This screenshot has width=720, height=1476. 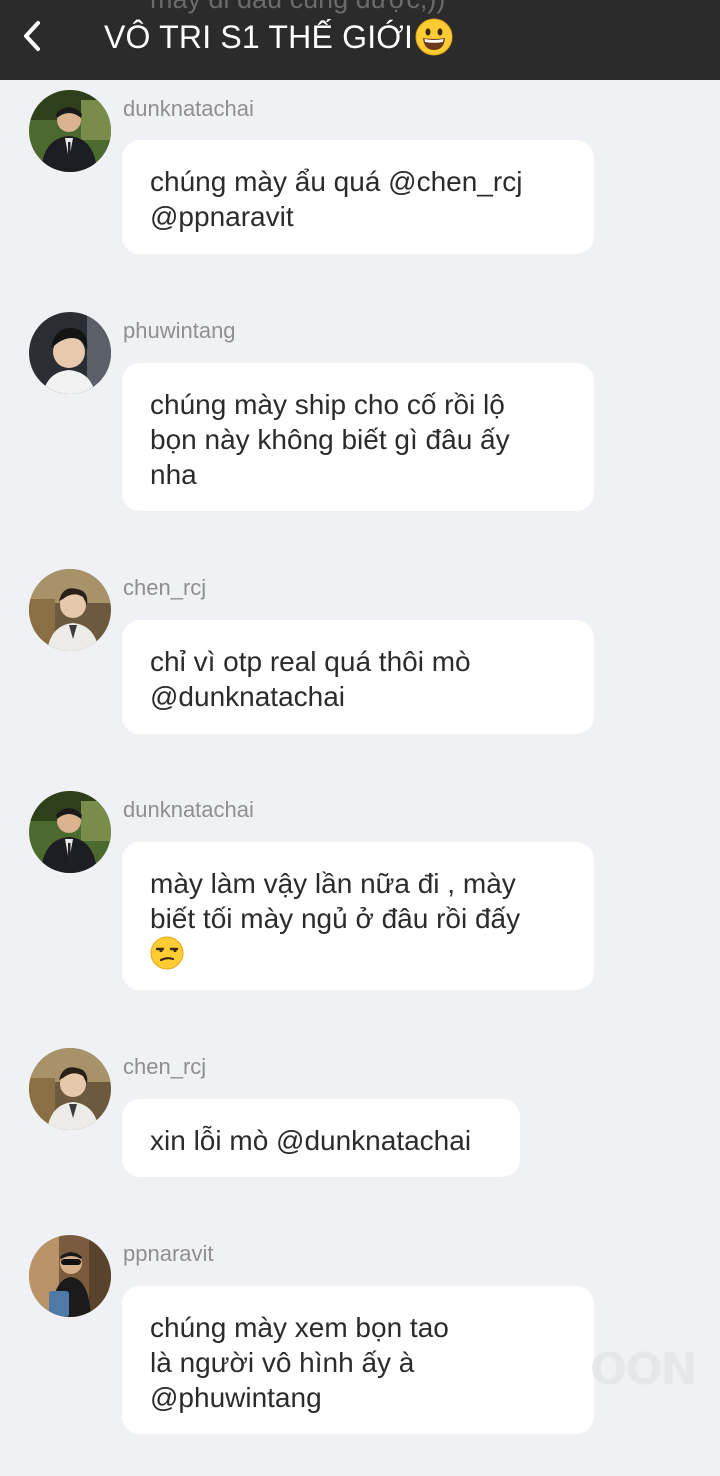 What do you see at coordinates (327, 404) in the screenshot?
I see `message-text-line: chúng mày ship cho cố rồi lộ` at bounding box center [327, 404].